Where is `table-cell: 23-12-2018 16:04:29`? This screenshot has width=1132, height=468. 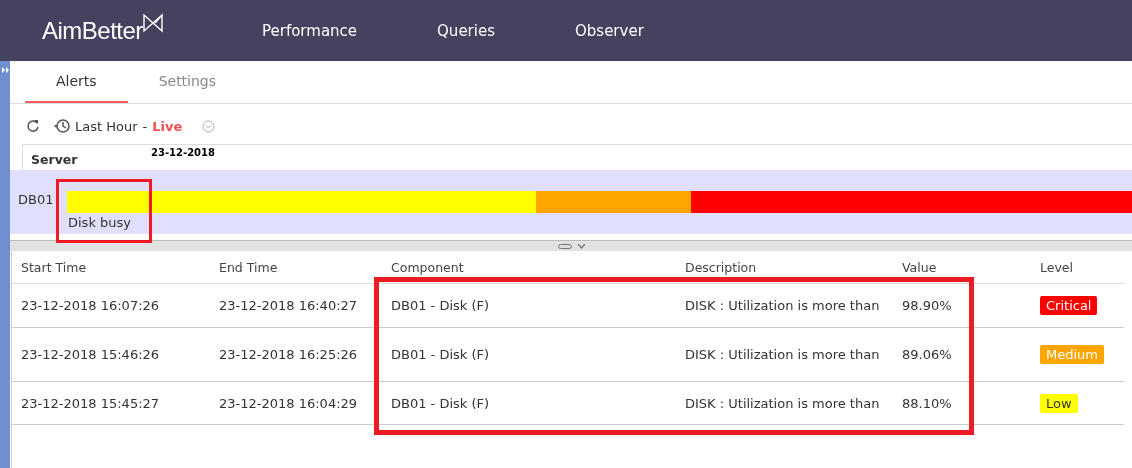 table-cell: 23-12-2018 16:04:29 is located at coordinates (296, 403).